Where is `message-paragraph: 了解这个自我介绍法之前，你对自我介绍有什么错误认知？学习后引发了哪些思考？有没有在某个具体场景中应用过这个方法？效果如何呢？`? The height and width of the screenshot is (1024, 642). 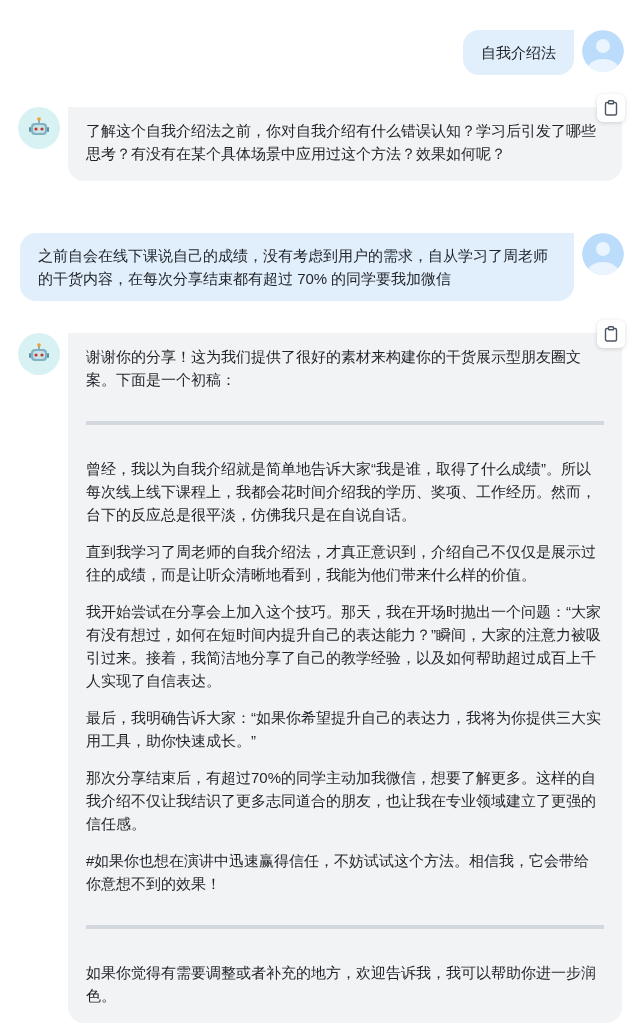 message-paragraph: 了解这个自我介绍法之前，你对自我介绍有什么错误认知？学习后引发了哪些思考？有没有在某个具体场景中应用过这个方法？效果如何呢？ is located at coordinates (341, 142).